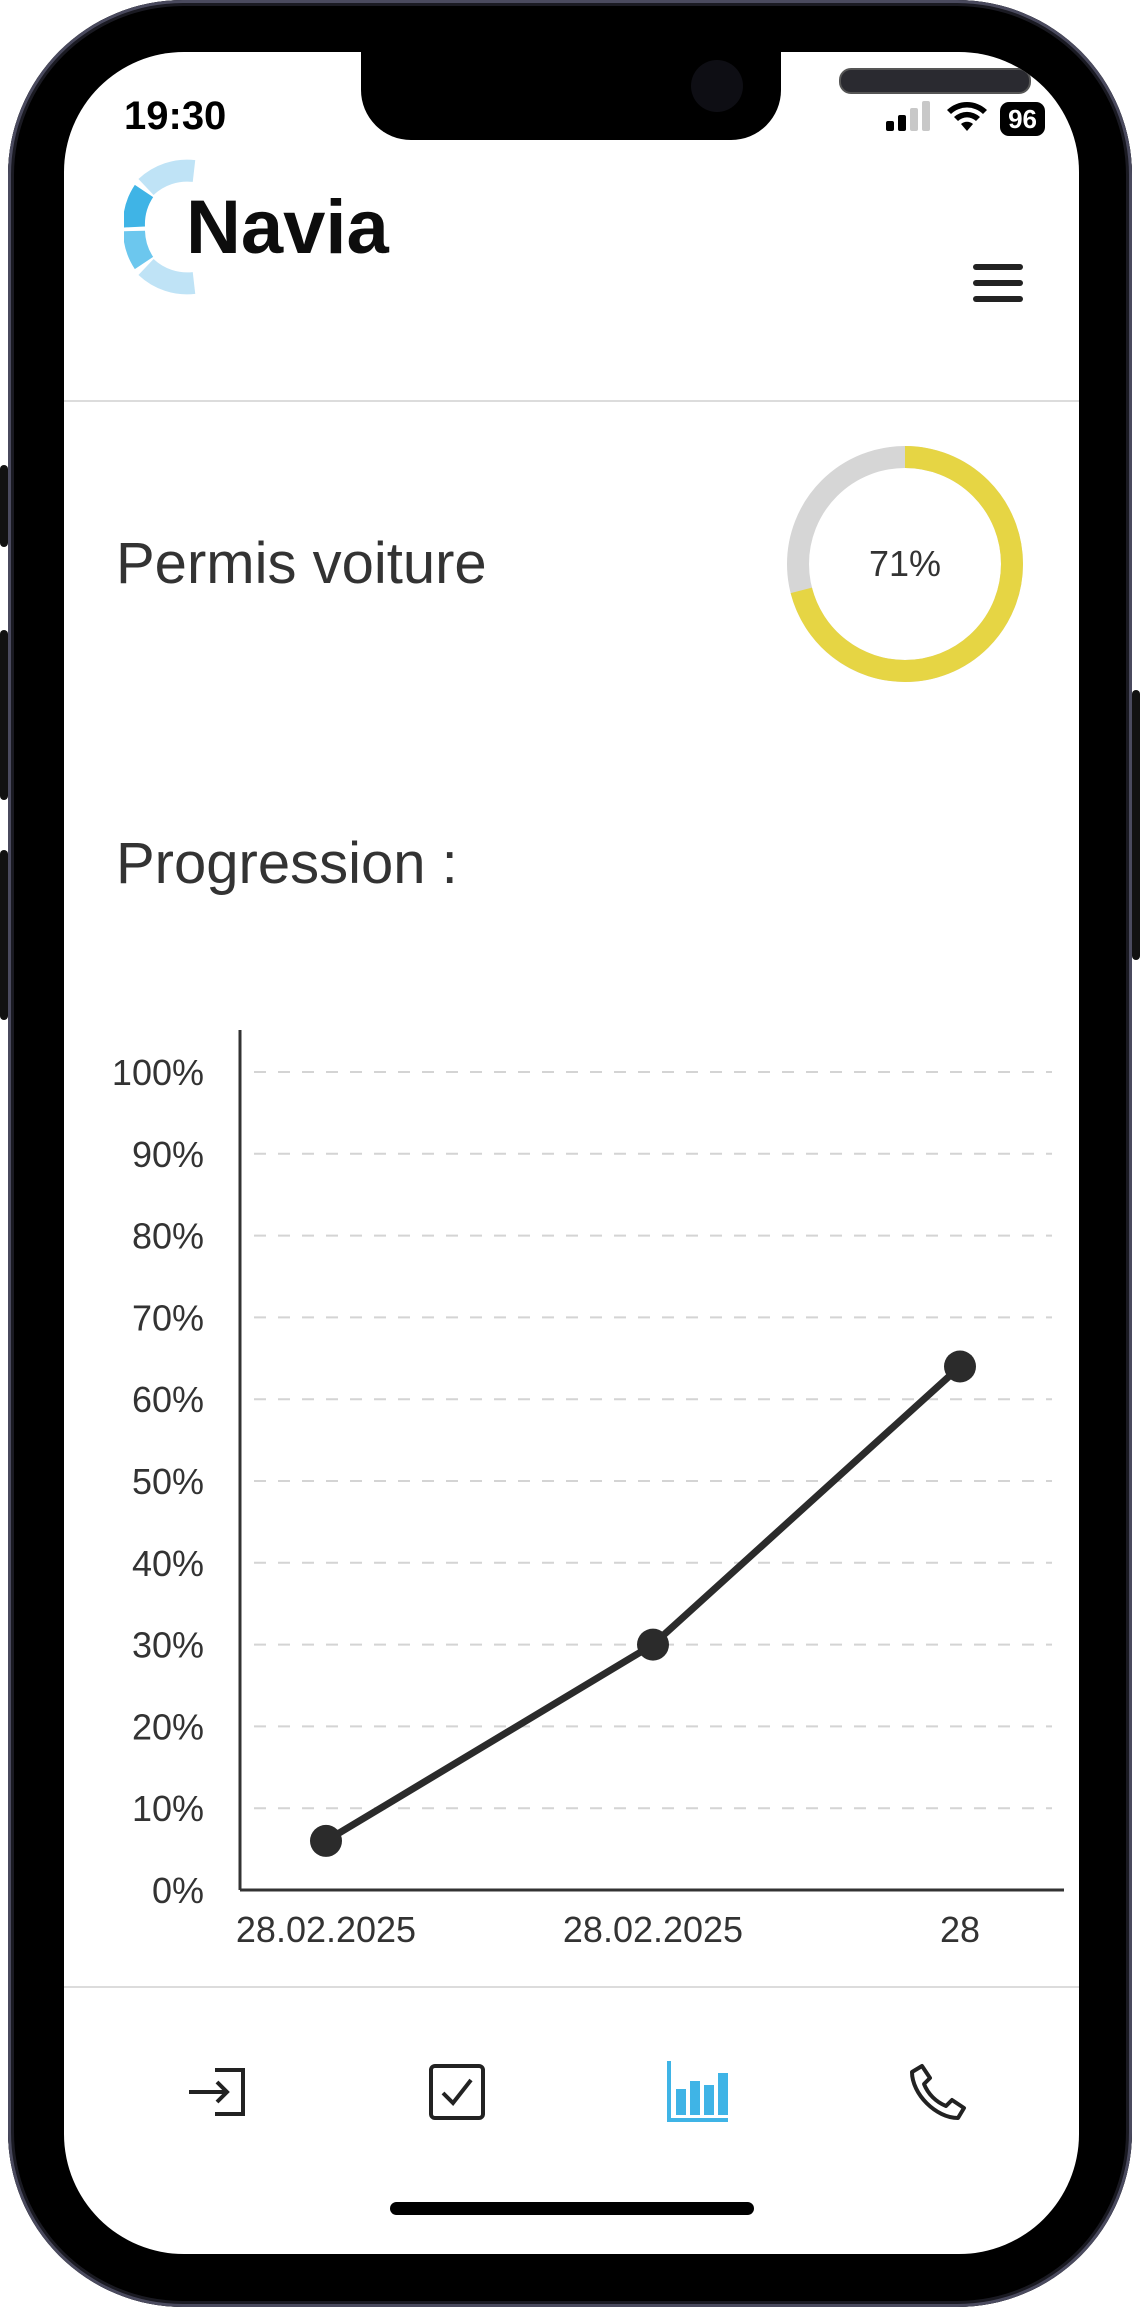  I want to click on y-tick-label: 0%, so click(178, 1890).